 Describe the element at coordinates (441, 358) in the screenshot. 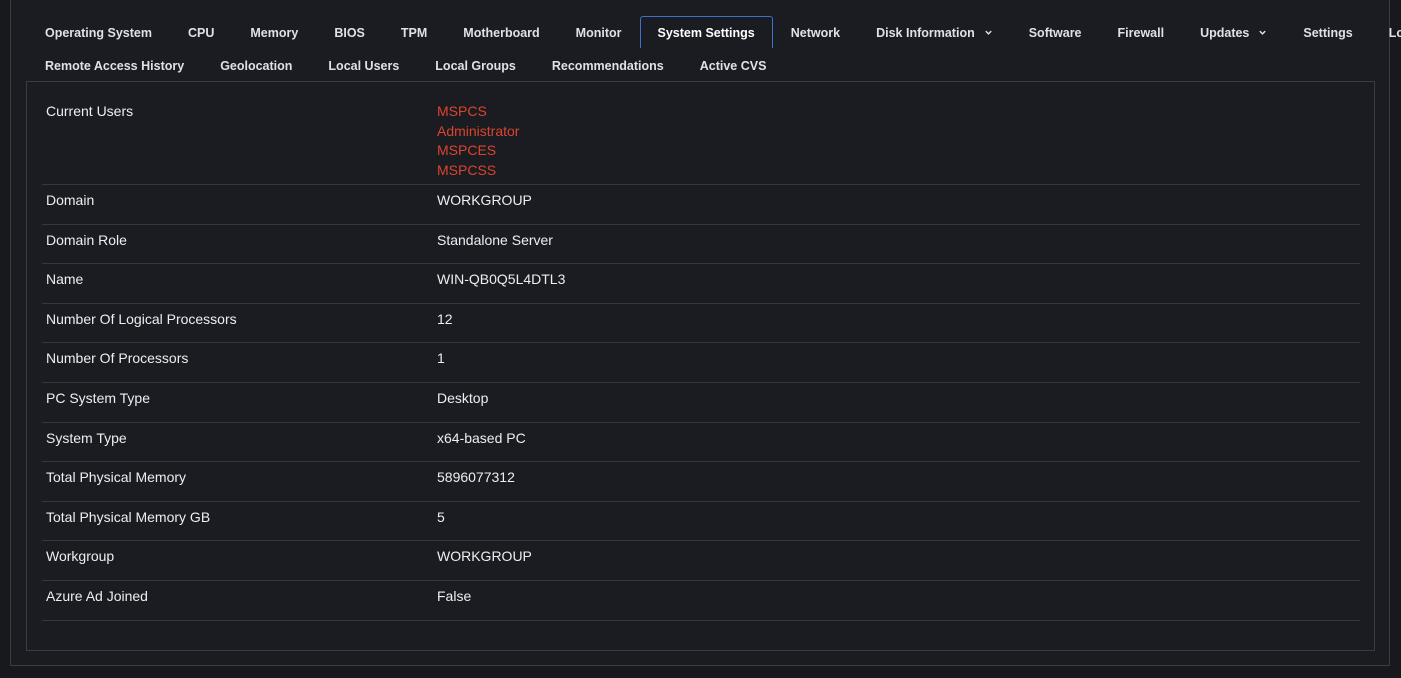

I see `row-value: 1` at that location.